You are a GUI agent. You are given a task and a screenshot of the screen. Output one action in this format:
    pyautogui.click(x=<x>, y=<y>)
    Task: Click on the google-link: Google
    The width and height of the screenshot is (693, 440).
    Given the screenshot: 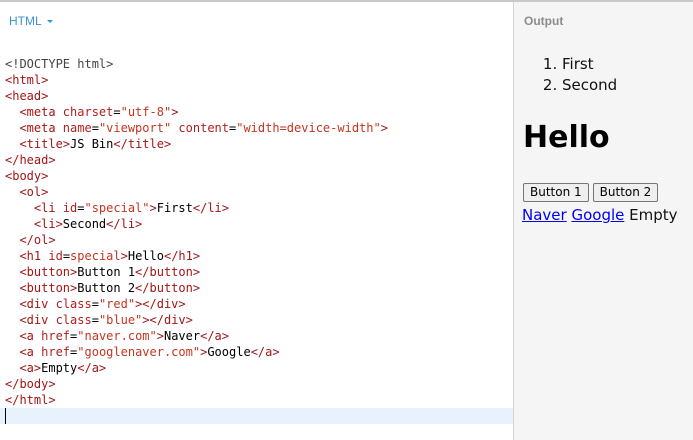 What is the action you would take?
    pyautogui.click(x=597, y=215)
    